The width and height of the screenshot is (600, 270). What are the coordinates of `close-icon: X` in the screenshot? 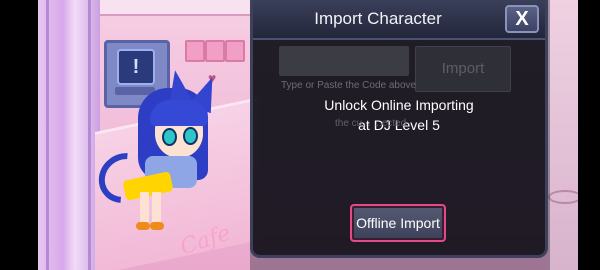 It's located at (522, 19).